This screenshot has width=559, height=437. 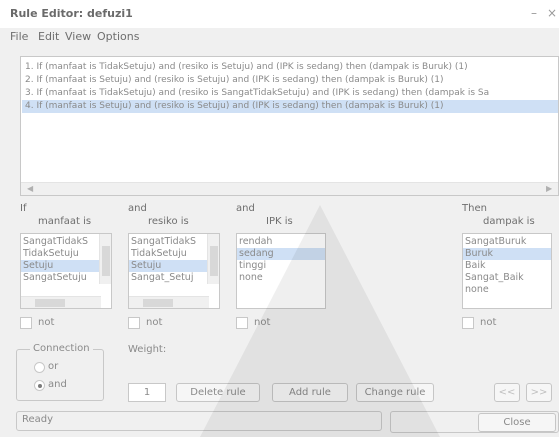 I want to click on rules-horizontal-scrollbar: ◀ ▶, so click(x=289, y=188).